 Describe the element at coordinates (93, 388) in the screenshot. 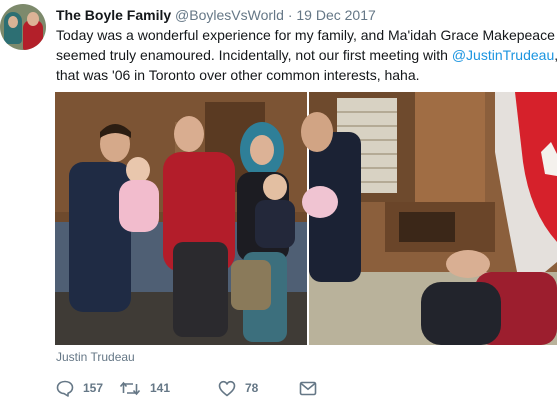

I see `reply-count: 157` at that location.